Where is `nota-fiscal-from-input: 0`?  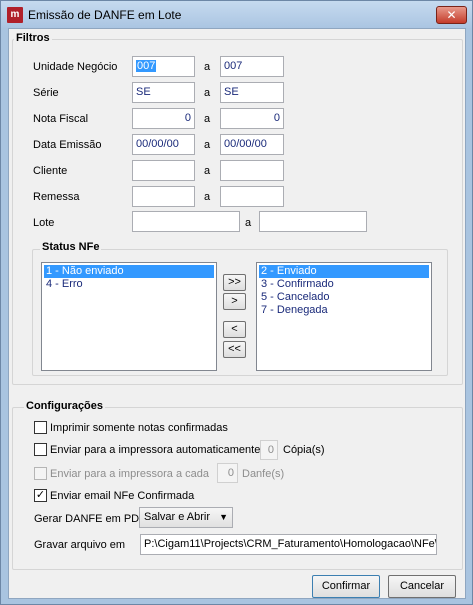
nota-fiscal-from-input: 0 is located at coordinates (163, 118).